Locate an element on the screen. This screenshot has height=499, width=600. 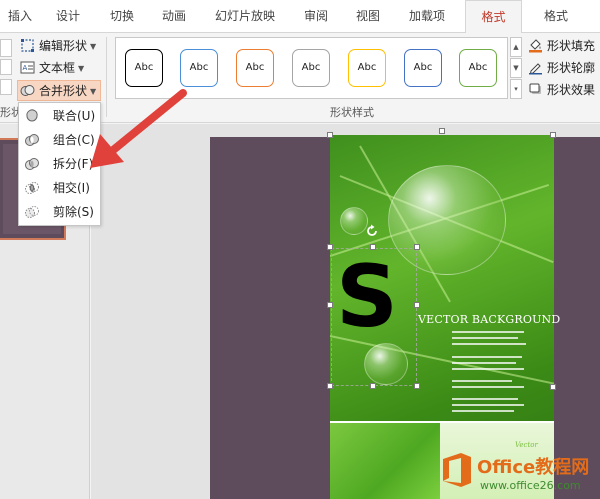
office-logo-icon is located at coordinates (457, 470).